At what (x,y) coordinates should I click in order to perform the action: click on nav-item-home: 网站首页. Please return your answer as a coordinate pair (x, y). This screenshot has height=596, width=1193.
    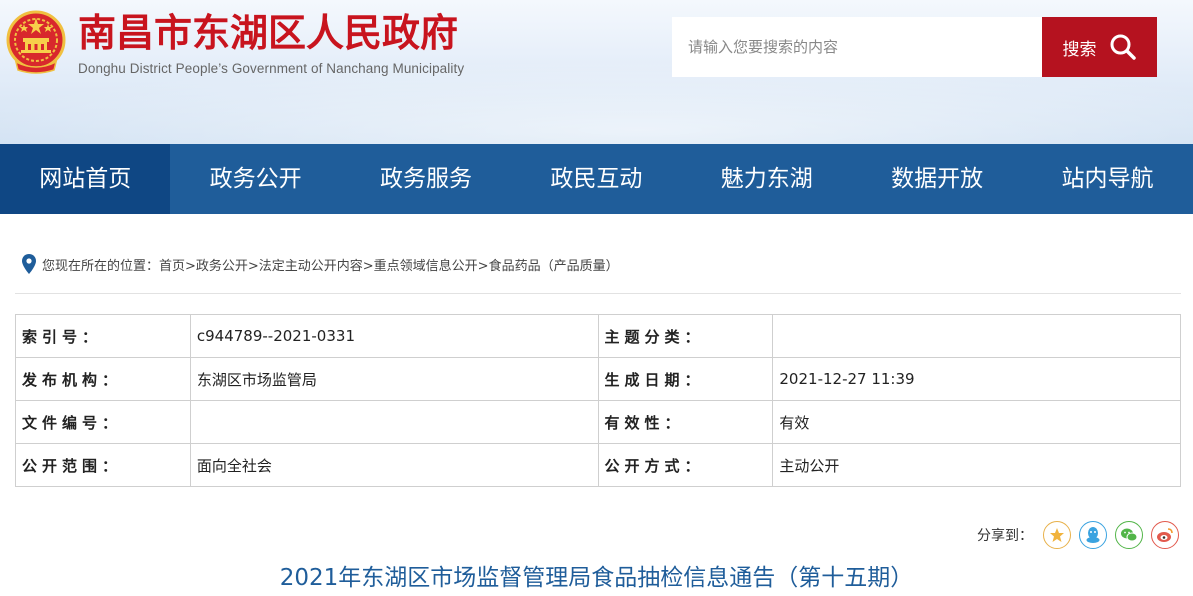
    Looking at the image, I should click on (85, 179).